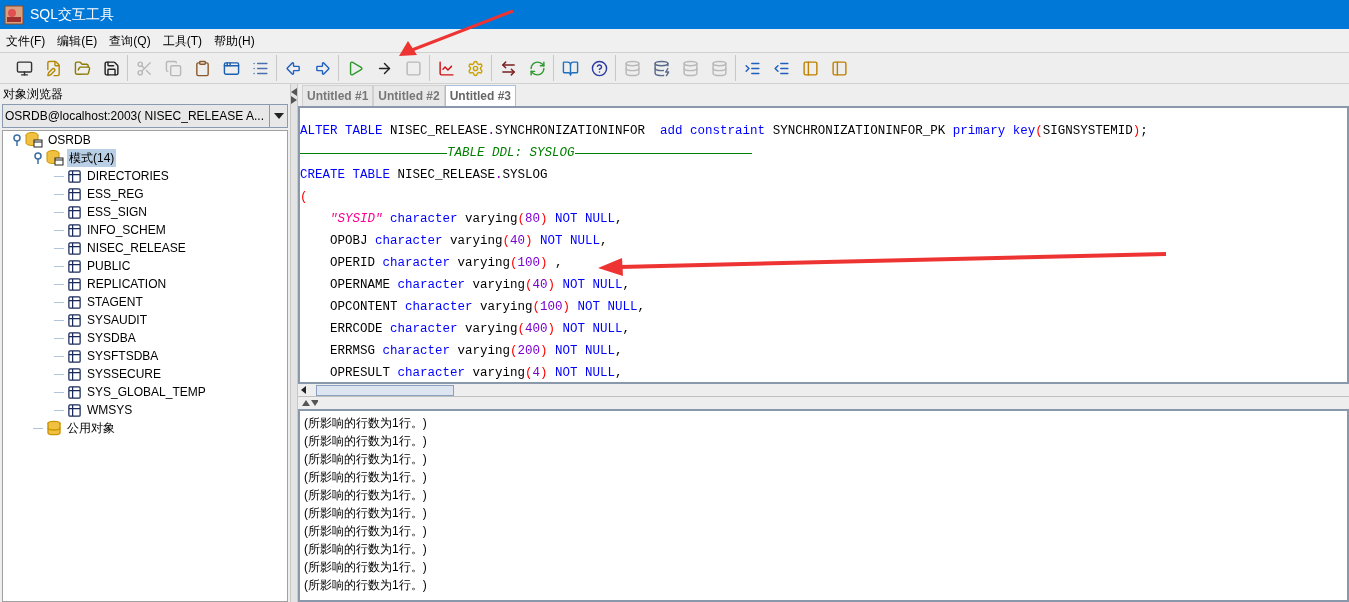 This screenshot has height=602, width=1349. What do you see at coordinates (124, 374) in the screenshot?
I see `tree-item: SYSSECURE` at bounding box center [124, 374].